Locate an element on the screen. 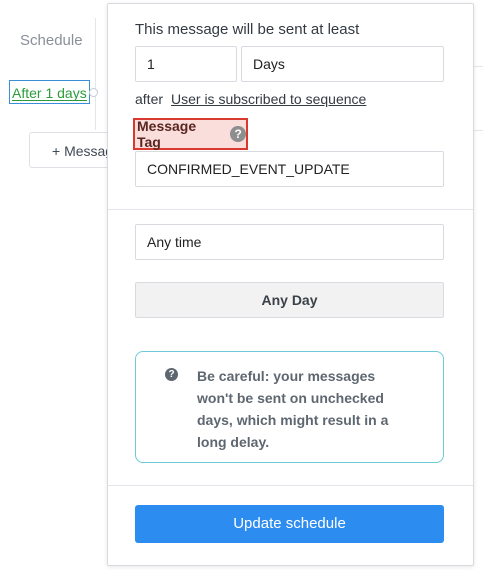  trigger-link: User is subscribed to sequence is located at coordinates (268, 99).